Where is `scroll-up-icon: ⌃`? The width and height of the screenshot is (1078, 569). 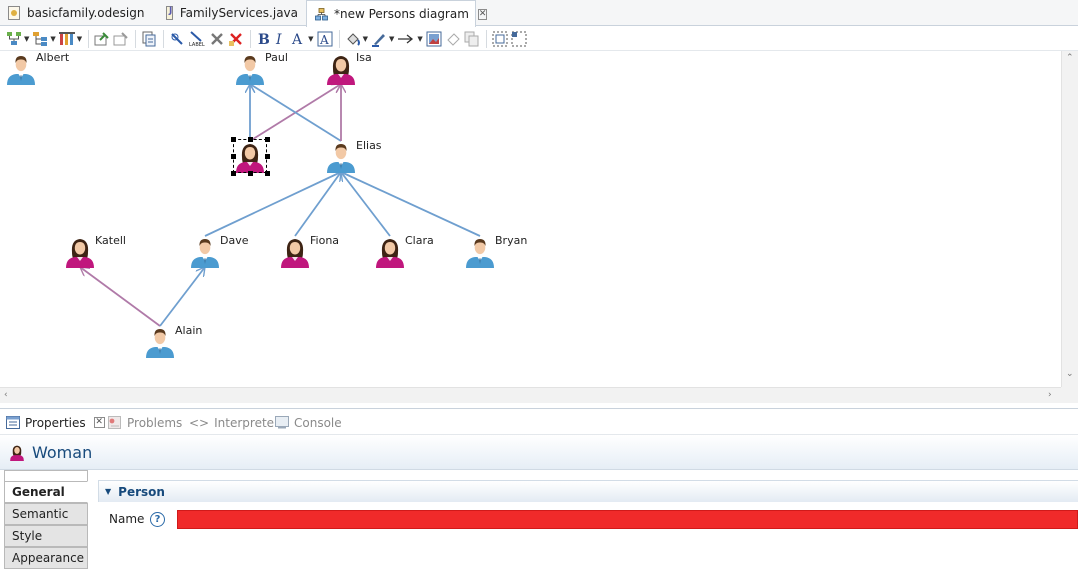
scroll-up-icon: ⌃ is located at coordinates (1070, 58).